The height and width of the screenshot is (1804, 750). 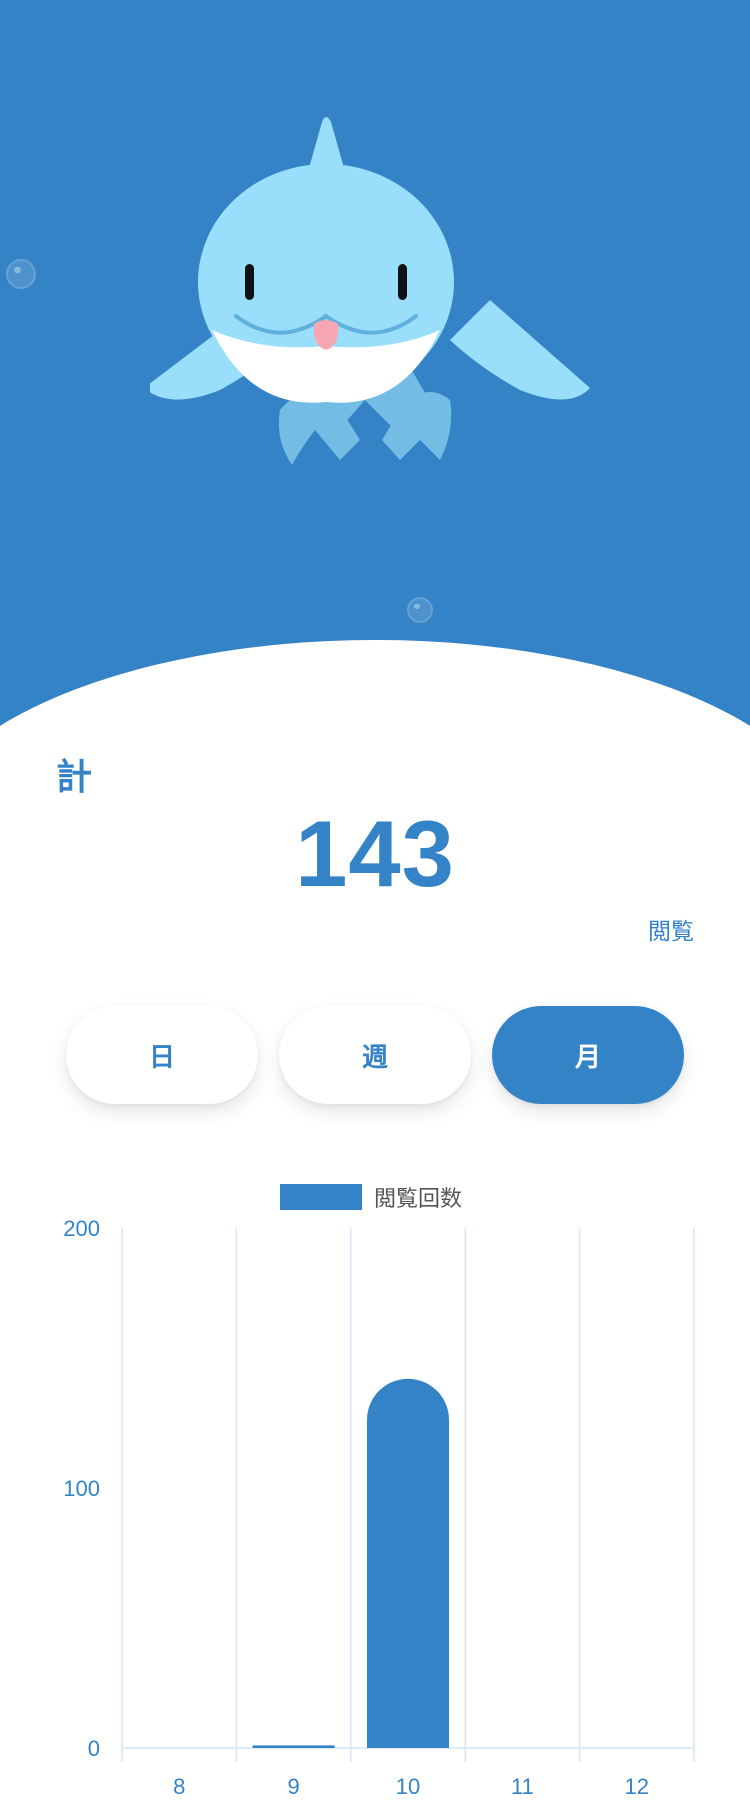 What do you see at coordinates (375, 700) in the screenshot?
I see `hero-curve` at bounding box center [375, 700].